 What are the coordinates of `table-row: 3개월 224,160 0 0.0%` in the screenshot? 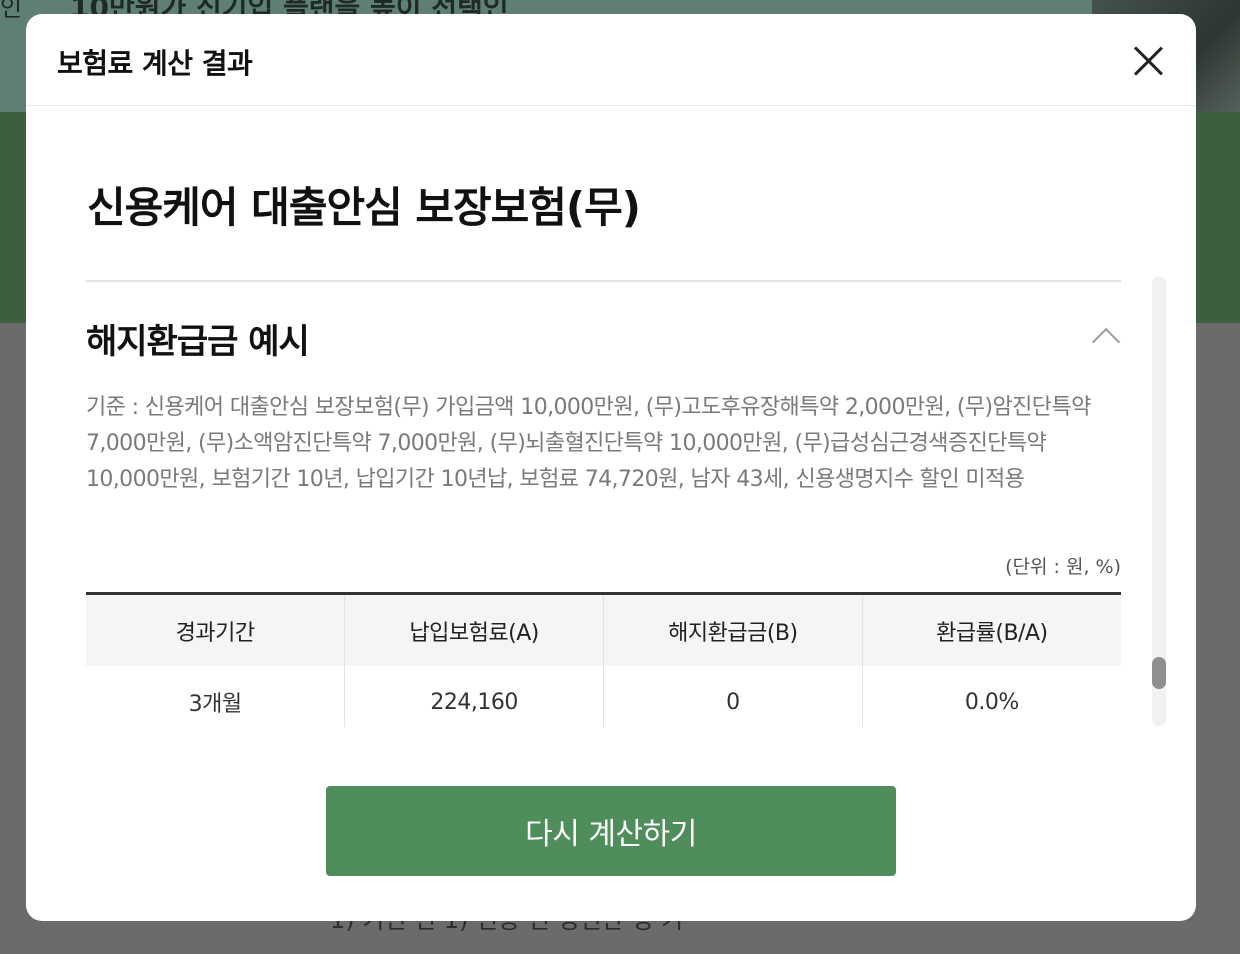 It's located at (603, 696).